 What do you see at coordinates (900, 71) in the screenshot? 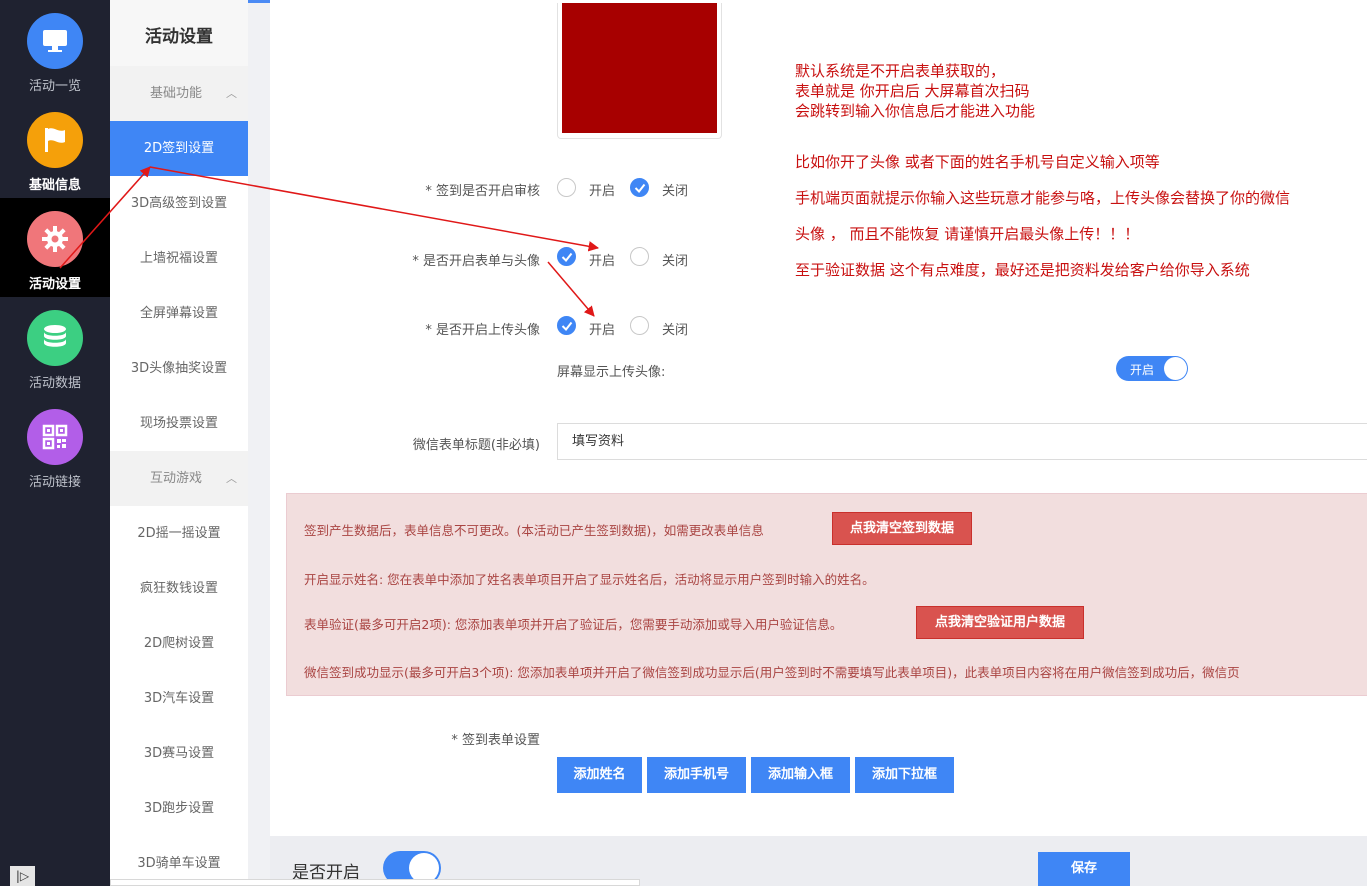
I see `note-line: 默认系统是不开启表单获取的，` at bounding box center [900, 71].